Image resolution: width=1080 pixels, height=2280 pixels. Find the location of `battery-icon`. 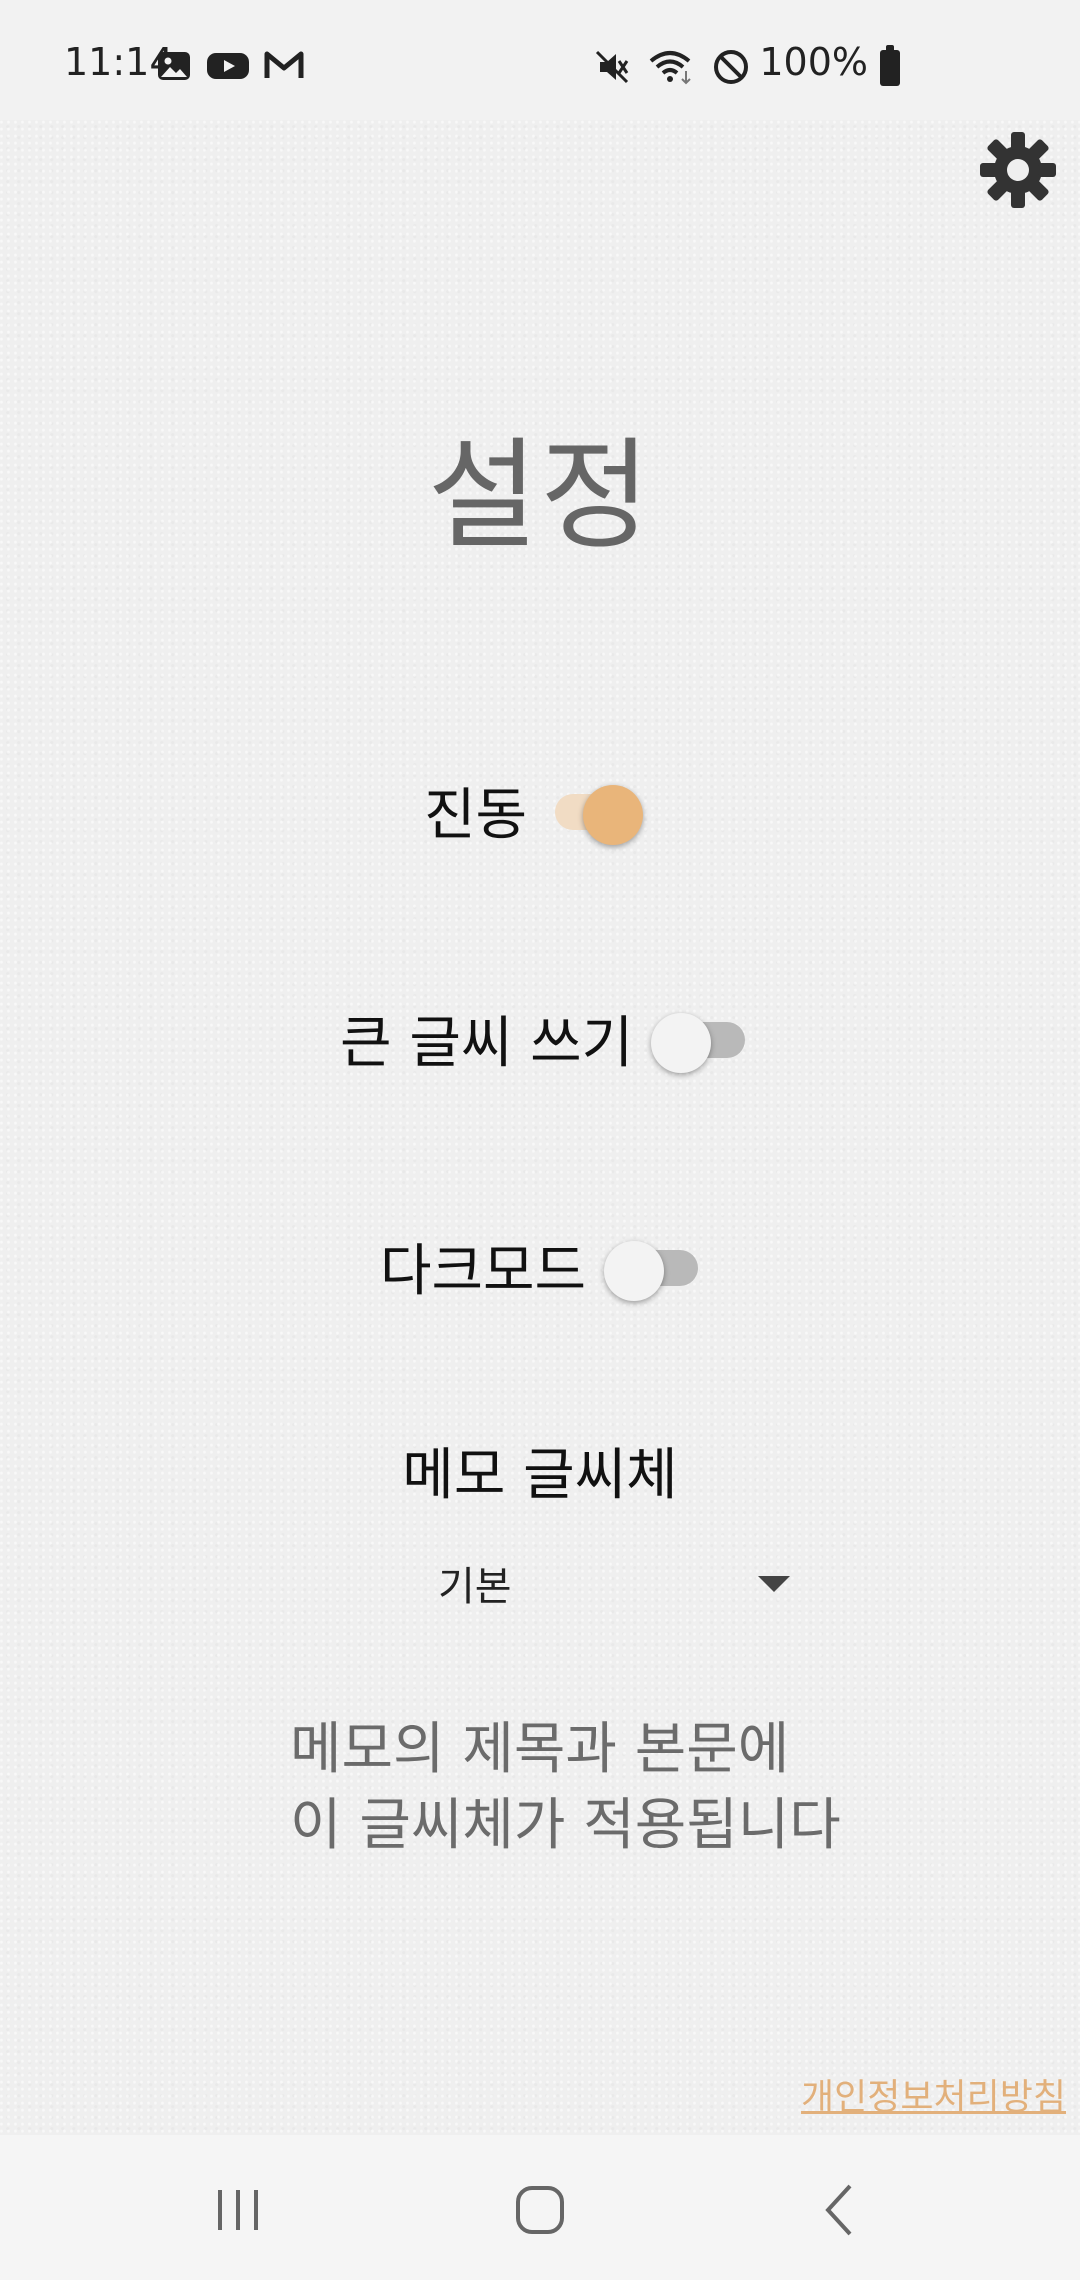

battery-icon is located at coordinates (890, 65).